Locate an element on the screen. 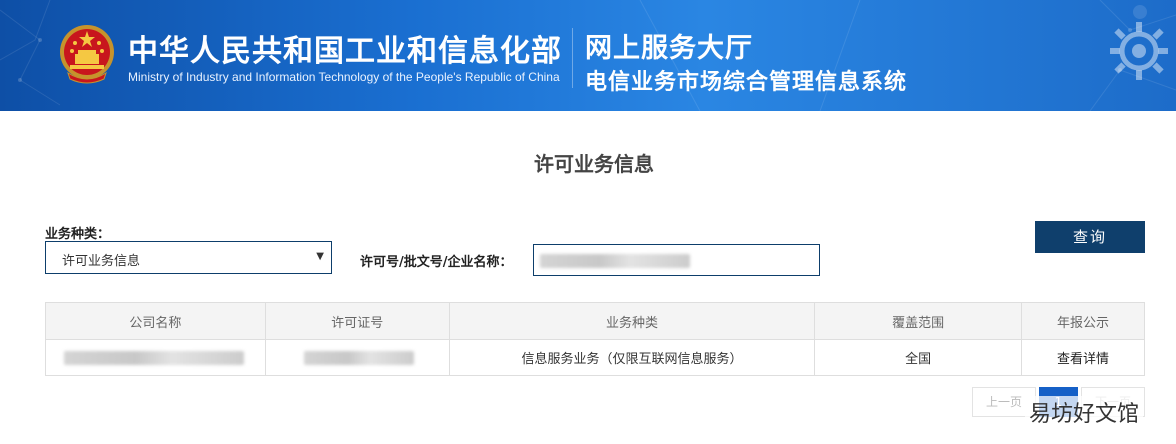 Image resolution: width=1176 pixels, height=444 pixels. business-type-selected-value: 许可业务信息 is located at coordinates (101, 261).